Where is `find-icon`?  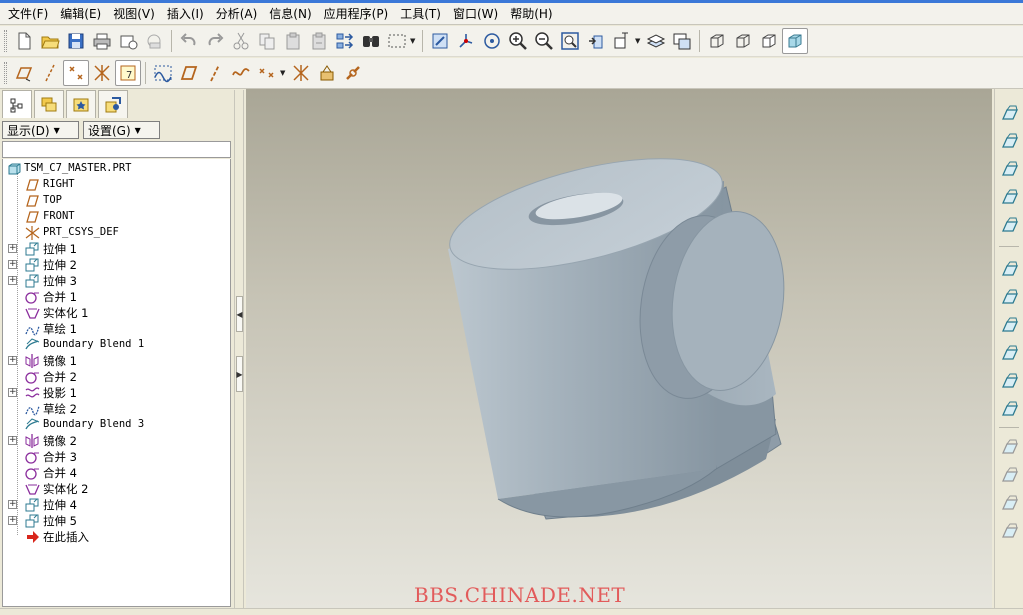 find-icon is located at coordinates (371, 41).